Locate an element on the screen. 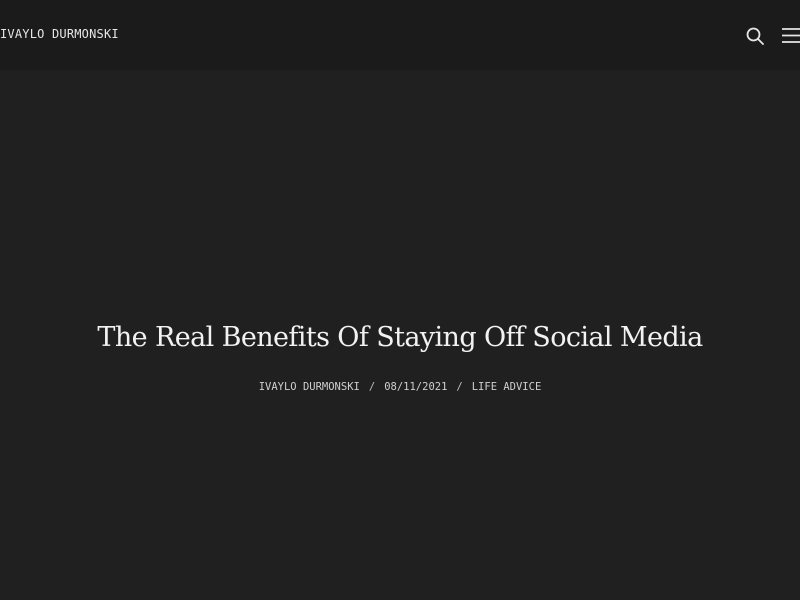  hamburger-menu-icon is located at coordinates (791, 35).